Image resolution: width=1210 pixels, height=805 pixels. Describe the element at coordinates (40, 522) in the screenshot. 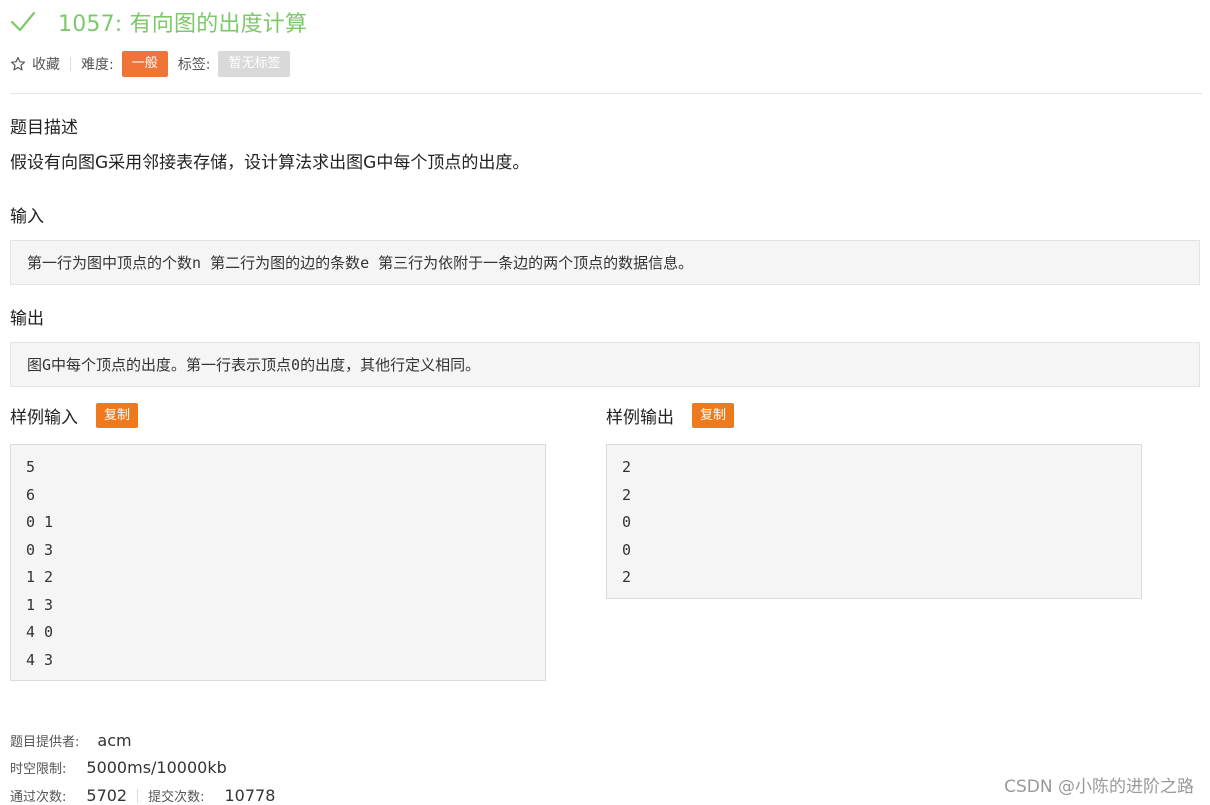

I see `sample-input-line: 0 1` at that location.